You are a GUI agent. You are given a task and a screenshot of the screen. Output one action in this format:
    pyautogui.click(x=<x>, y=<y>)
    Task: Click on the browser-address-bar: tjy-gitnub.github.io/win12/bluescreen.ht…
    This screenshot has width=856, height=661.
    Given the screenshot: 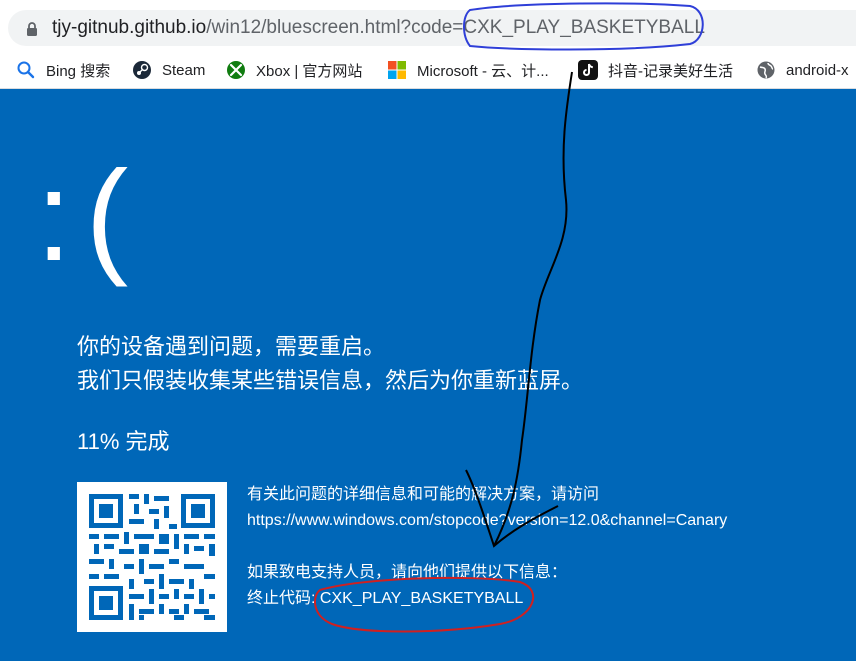 What is the action you would take?
    pyautogui.click(x=428, y=26)
    